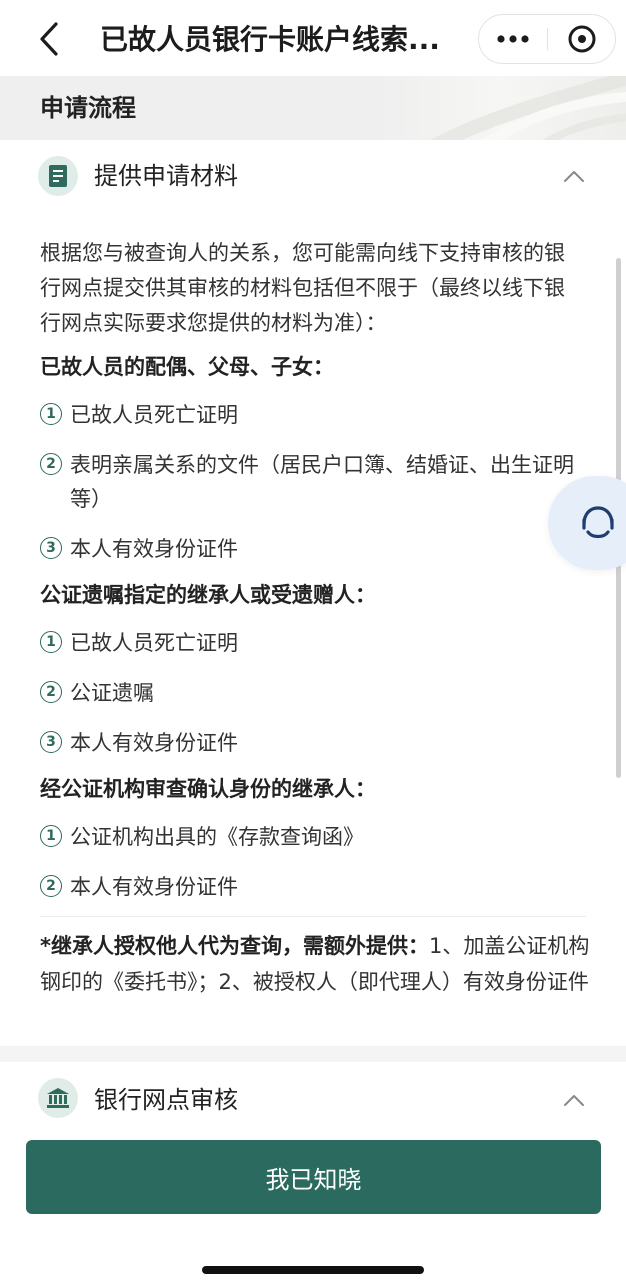  I want to click on section-title: 申请流程, so click(88, 108).